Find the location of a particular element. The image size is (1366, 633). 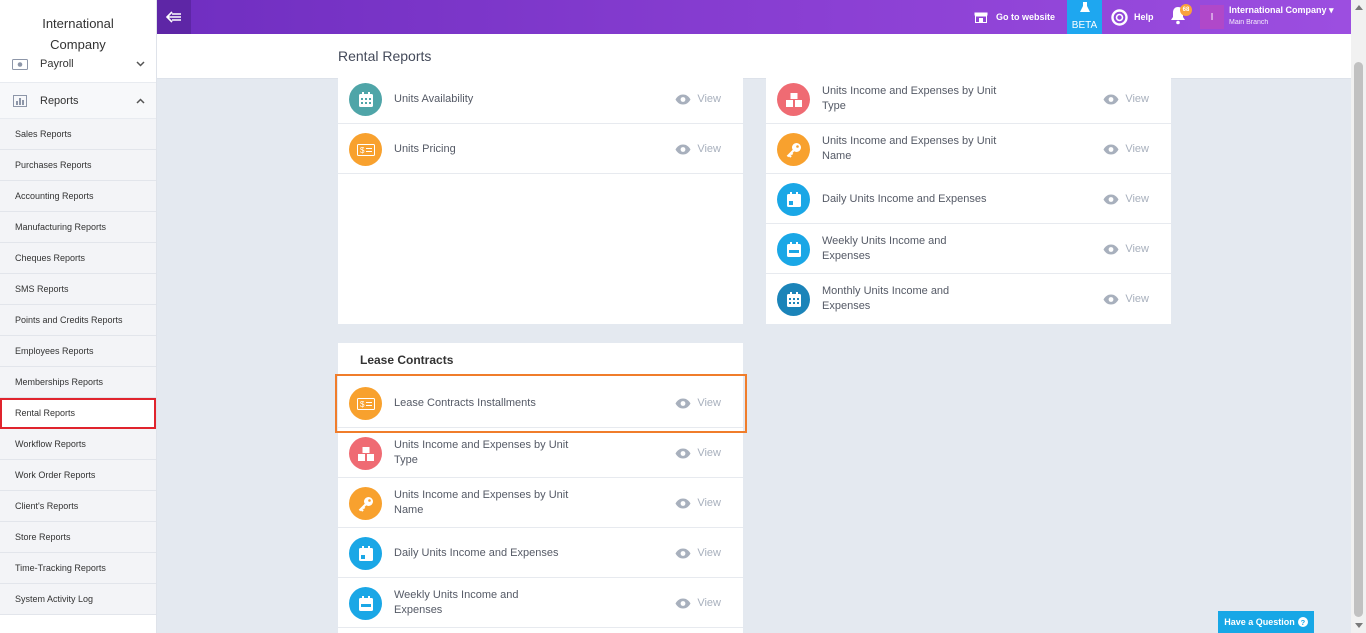

sidebar-item-label: Employees Reports is located at coordinates (54, 351).